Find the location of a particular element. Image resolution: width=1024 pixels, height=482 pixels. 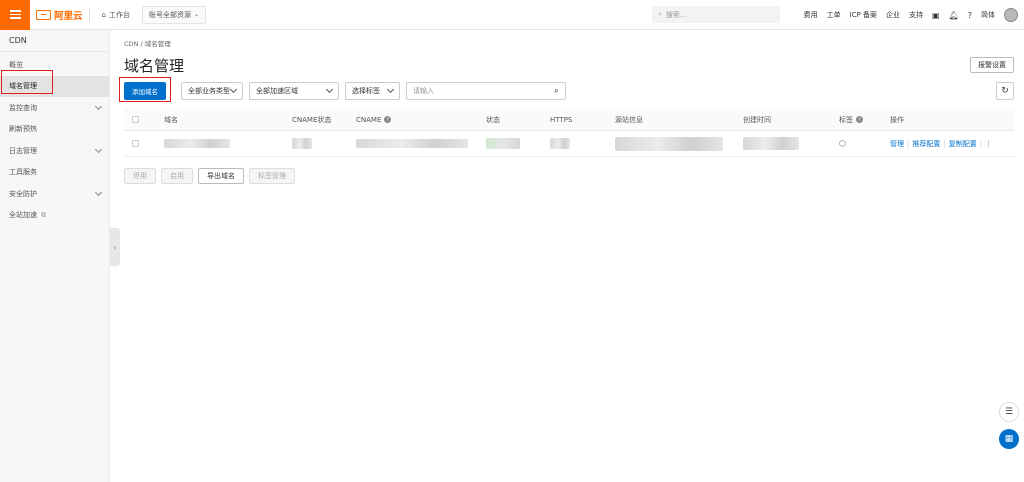

col-domain: 域名 is located at coordinates (171, 119).